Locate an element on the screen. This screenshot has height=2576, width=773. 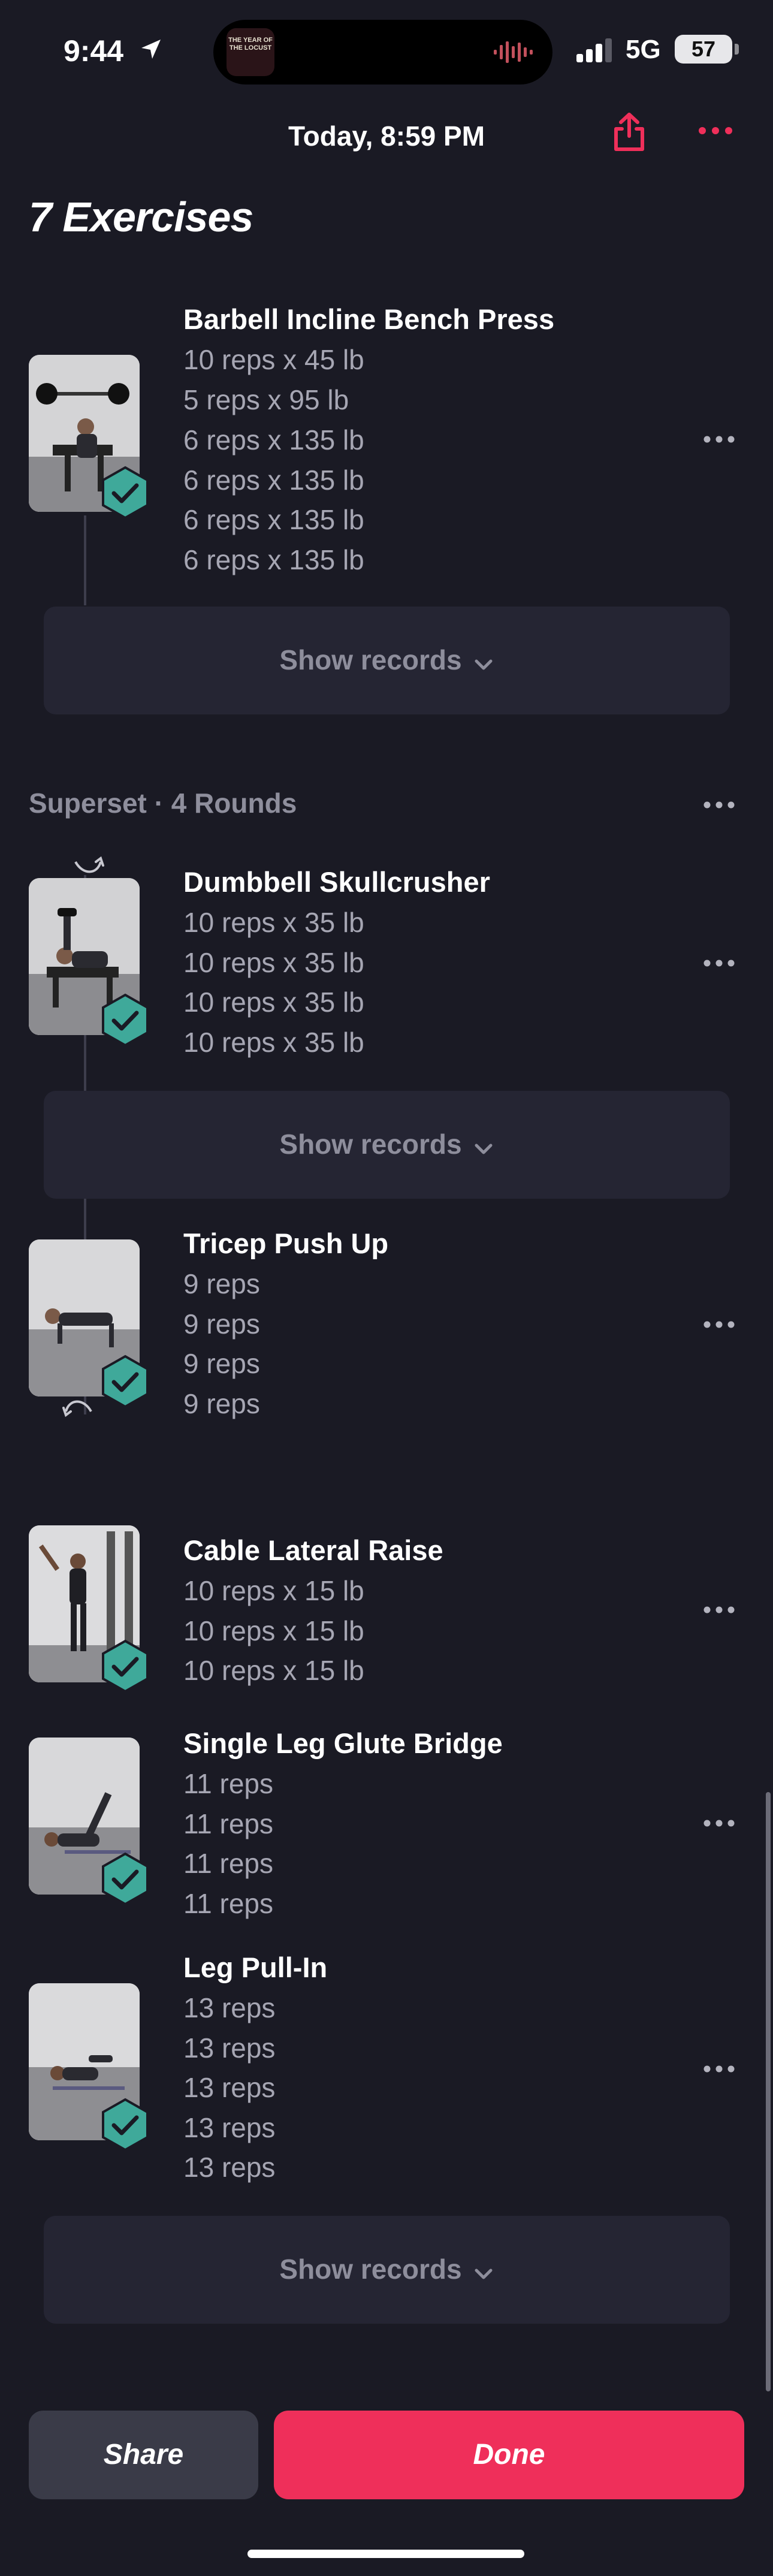
scrollbar is located at coordinates (769, 2091).